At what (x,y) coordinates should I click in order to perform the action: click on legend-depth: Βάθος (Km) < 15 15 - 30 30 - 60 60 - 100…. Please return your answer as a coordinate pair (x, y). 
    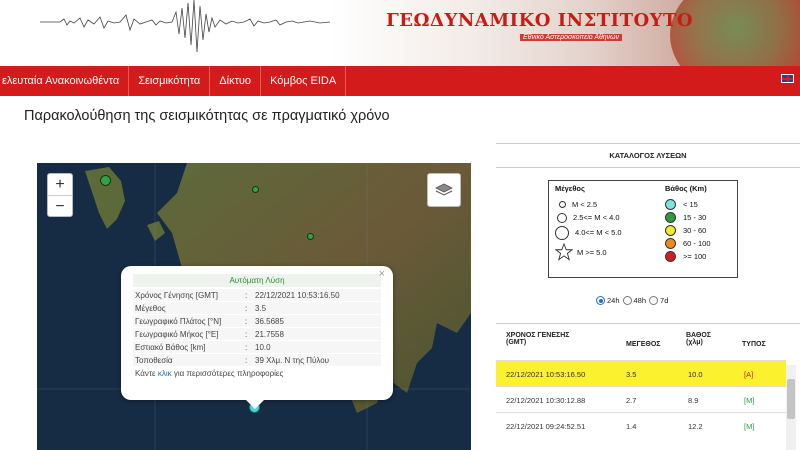
    Looking at the image, I should click on (688, 223).